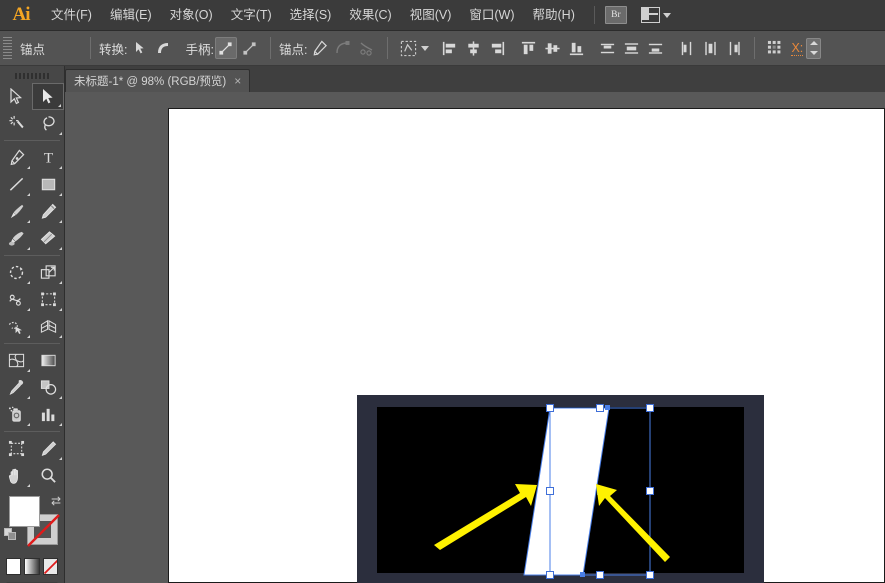 The width and height of the screenshot is (885, 583). What do you see at coordinates (48, 211) in the screenshot?
I see `tool-pencil` at bounding box center [48, 211].